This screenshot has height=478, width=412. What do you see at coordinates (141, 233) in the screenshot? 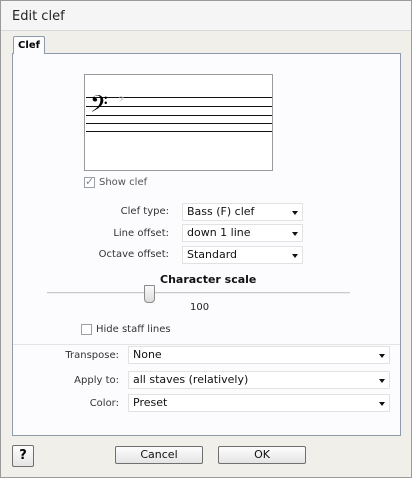
I see `line-offset-label: Line offset:` at bounding box center [141, 233].